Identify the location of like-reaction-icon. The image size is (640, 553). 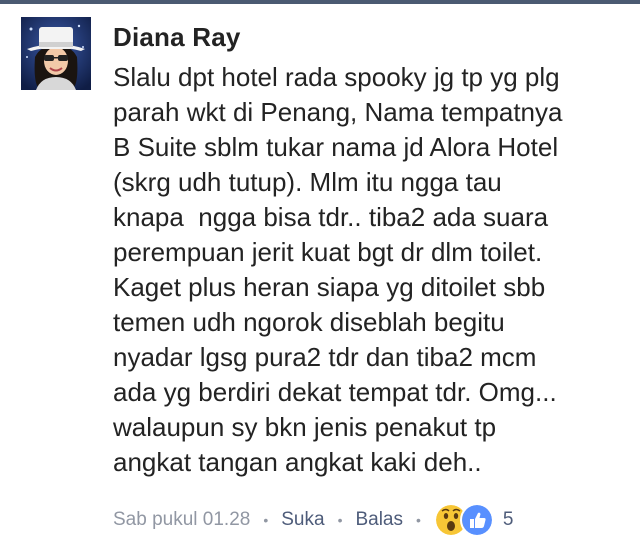
(476, 520).